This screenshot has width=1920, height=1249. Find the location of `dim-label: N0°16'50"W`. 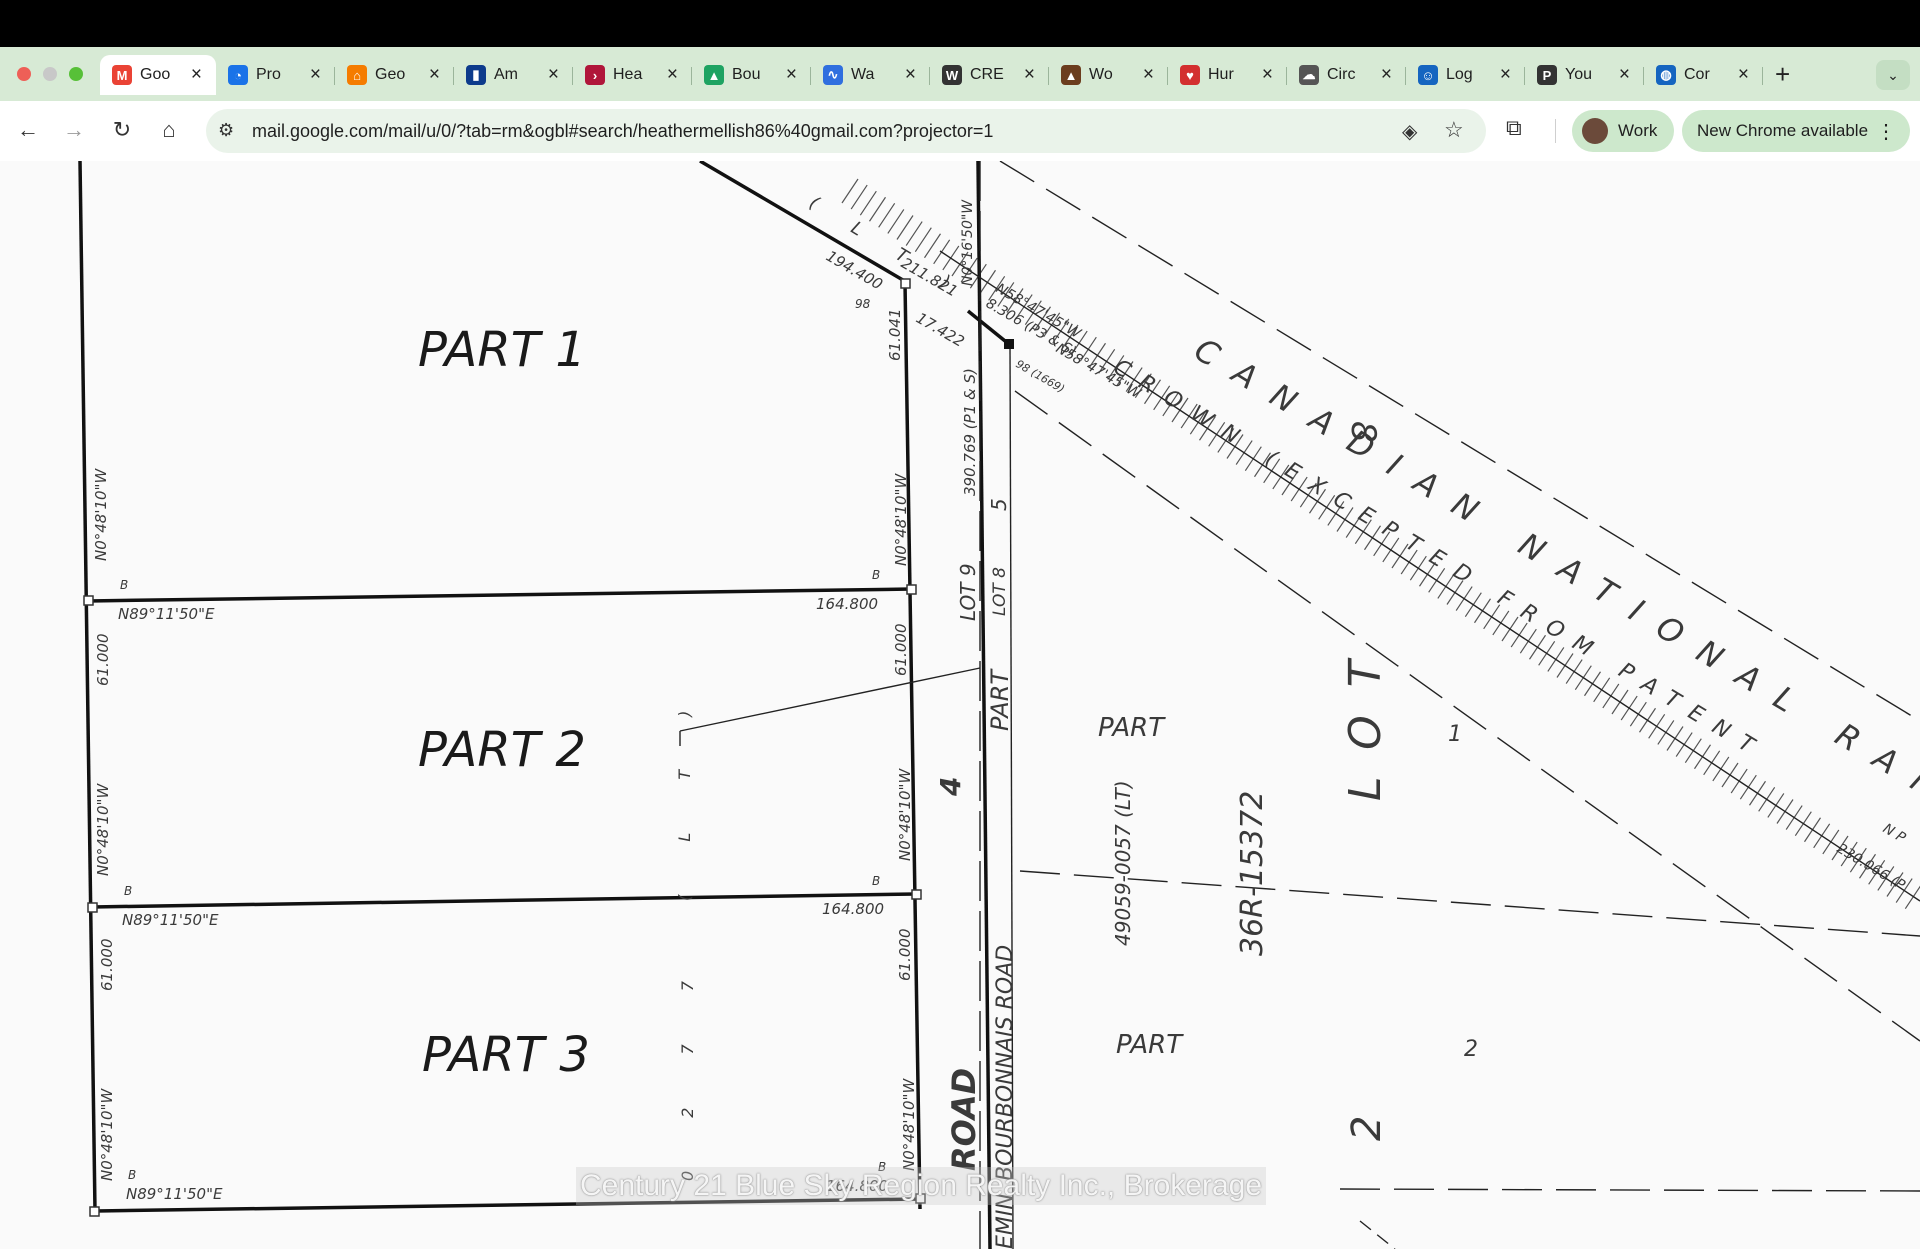

dim-label: N0°16'50"W is located at coordinates (968, 242).